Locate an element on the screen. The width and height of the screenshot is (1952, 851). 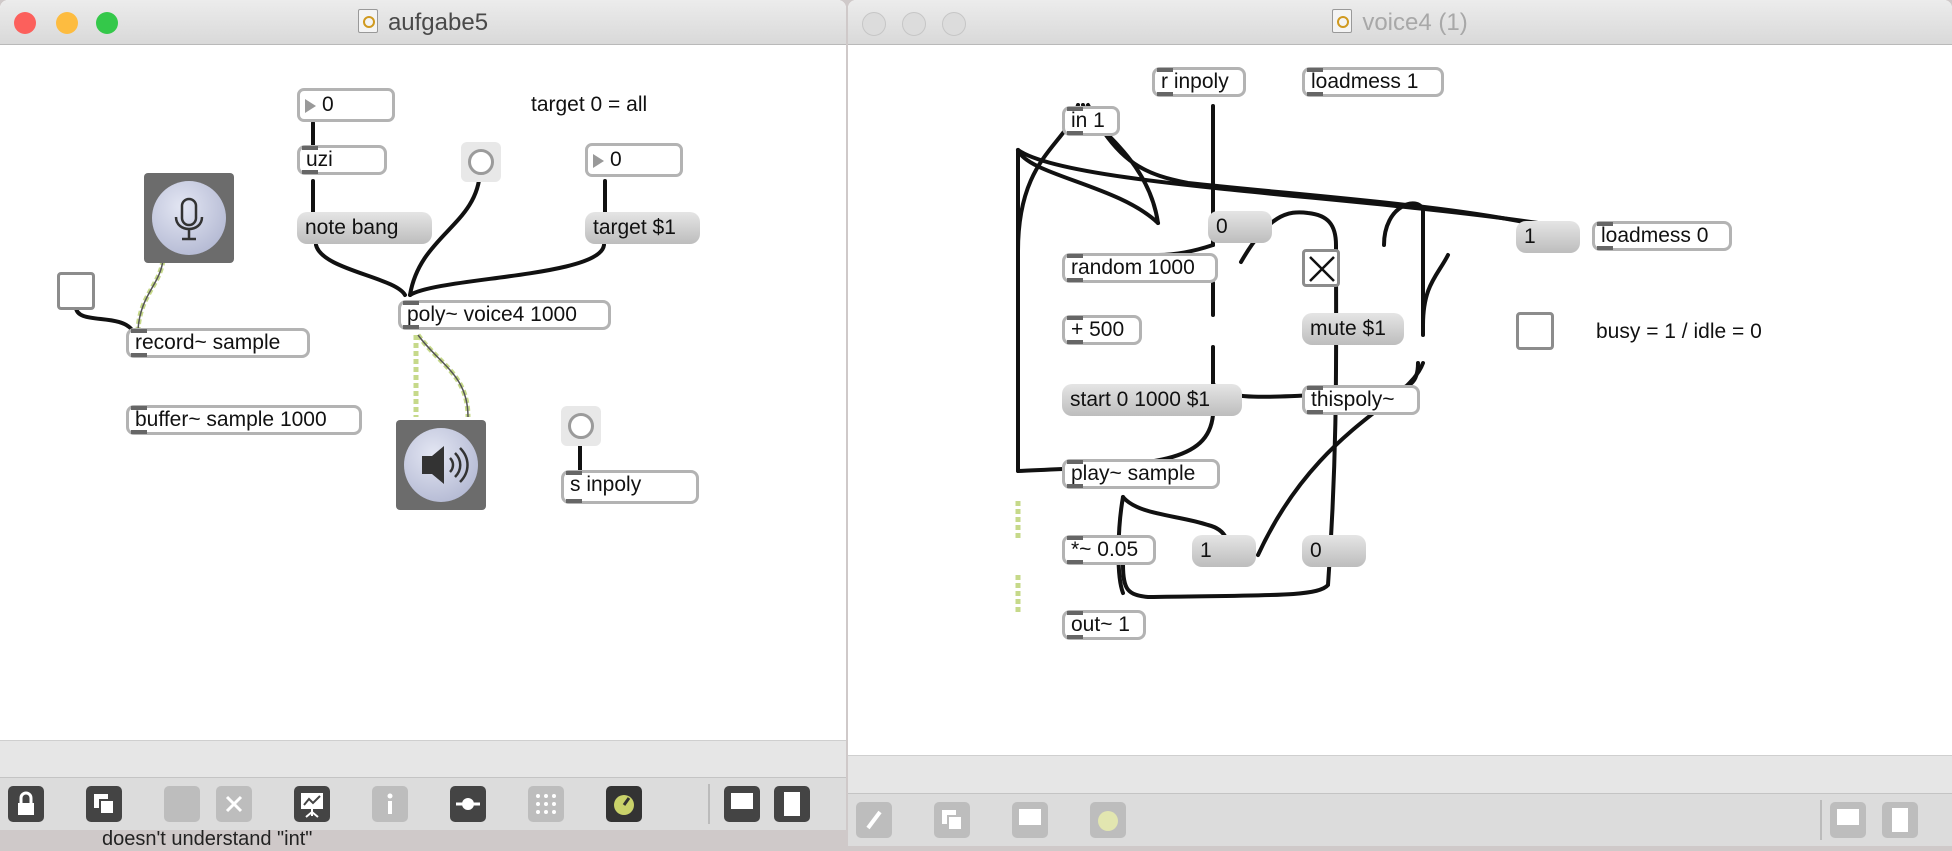
message-zero-bottom: 0 is located at coordinates (1334, 551).